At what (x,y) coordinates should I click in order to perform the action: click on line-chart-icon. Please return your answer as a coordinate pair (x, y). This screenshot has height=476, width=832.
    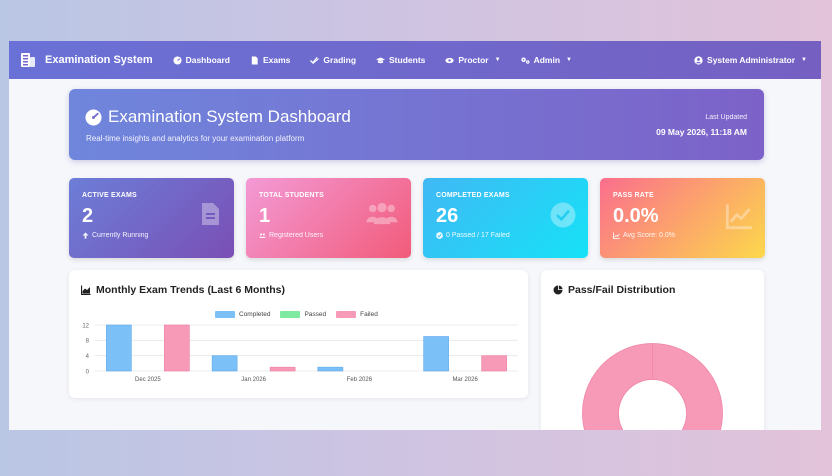
    Looking at the image, I should click on (738, 217).